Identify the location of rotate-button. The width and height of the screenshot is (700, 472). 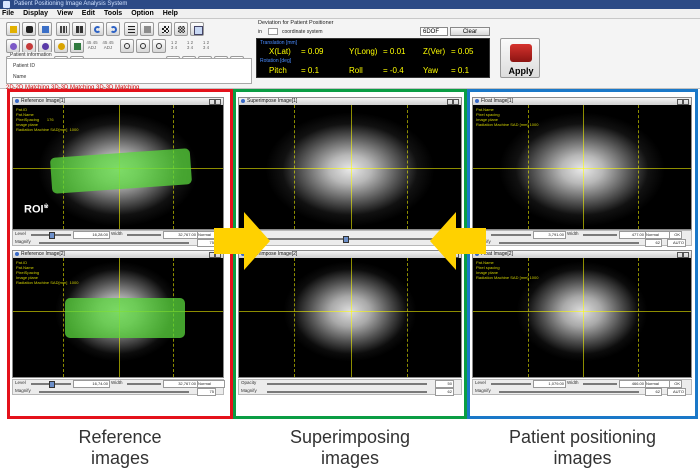
(61, 46).